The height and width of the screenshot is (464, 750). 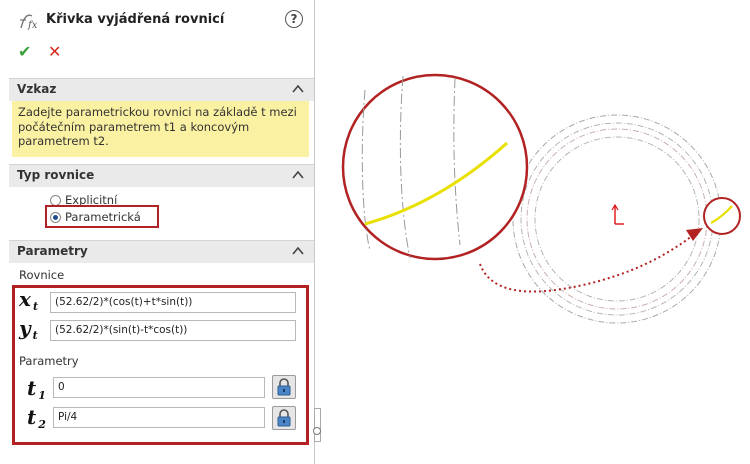 I want to click on help-icon: ?, so click(x=294, y=19).